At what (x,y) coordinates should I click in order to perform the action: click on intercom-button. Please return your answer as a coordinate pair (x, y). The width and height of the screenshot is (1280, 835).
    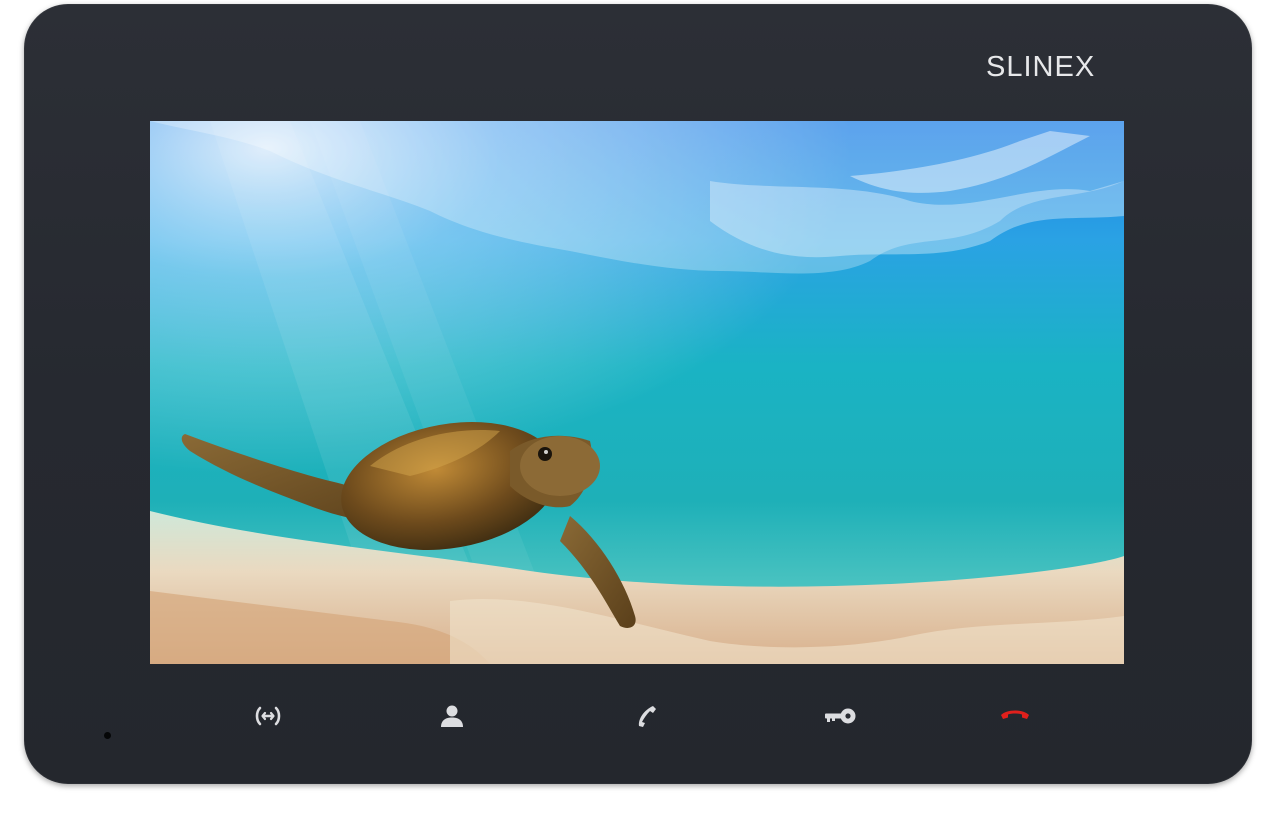
    Looking at the image, I should click on (452, 716).